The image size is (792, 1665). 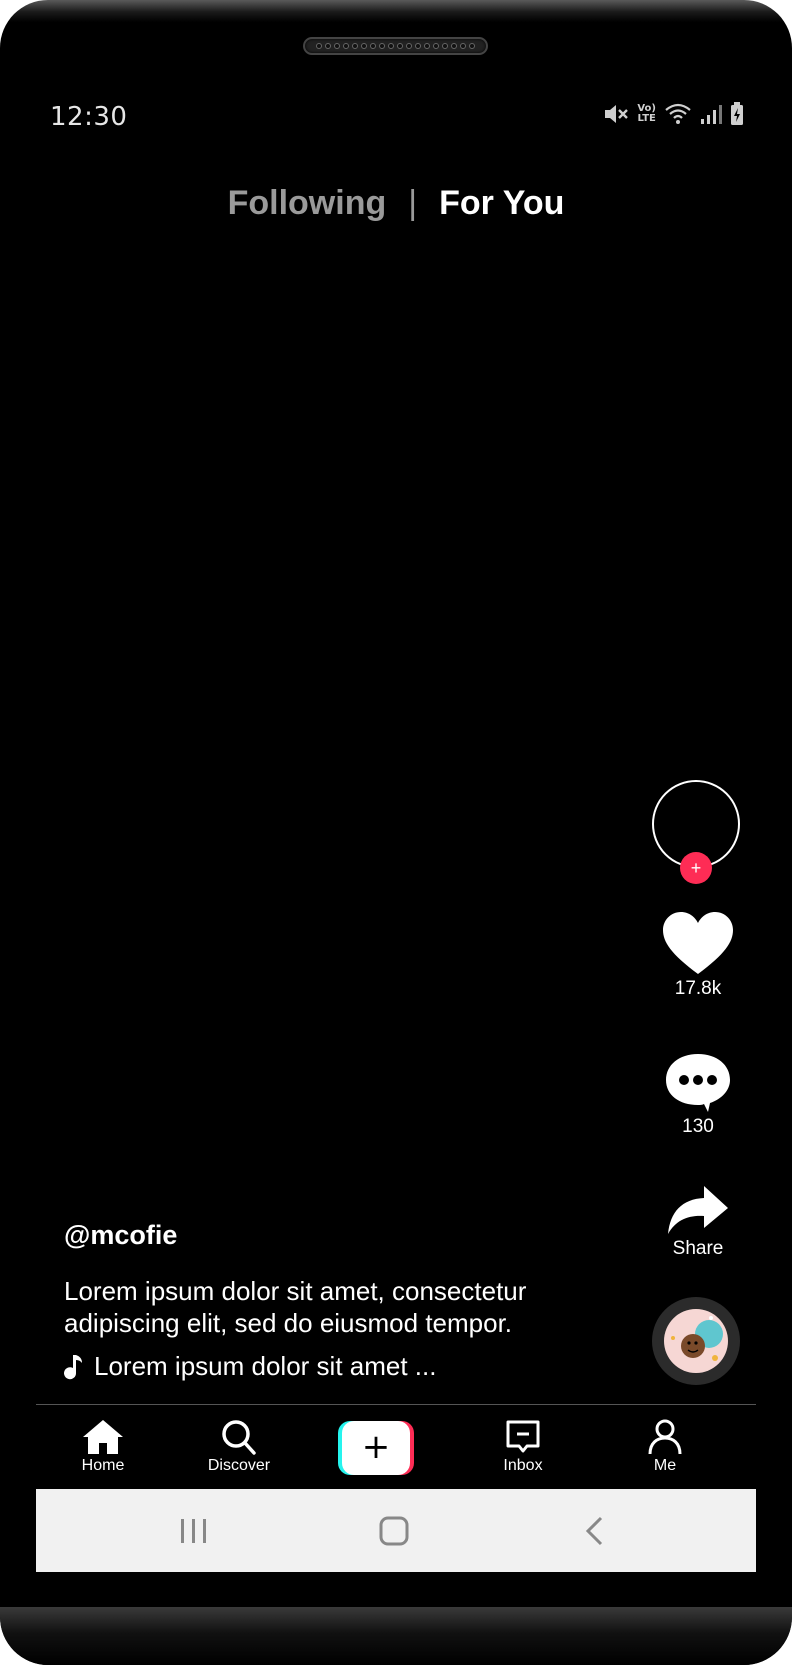 I want to click on feed-tabs: Following | For You, so click(x=396, y=203).